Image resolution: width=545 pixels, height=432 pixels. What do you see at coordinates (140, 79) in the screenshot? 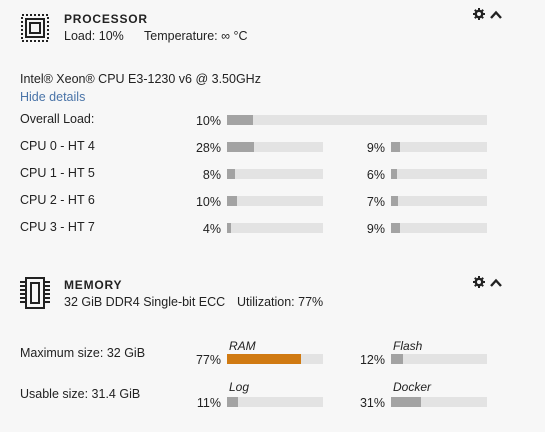
I see `processor-model: Intel® Xeon® CPU E3-1230 v6 @ 3.50GHz` at bounding box center [140, 79].